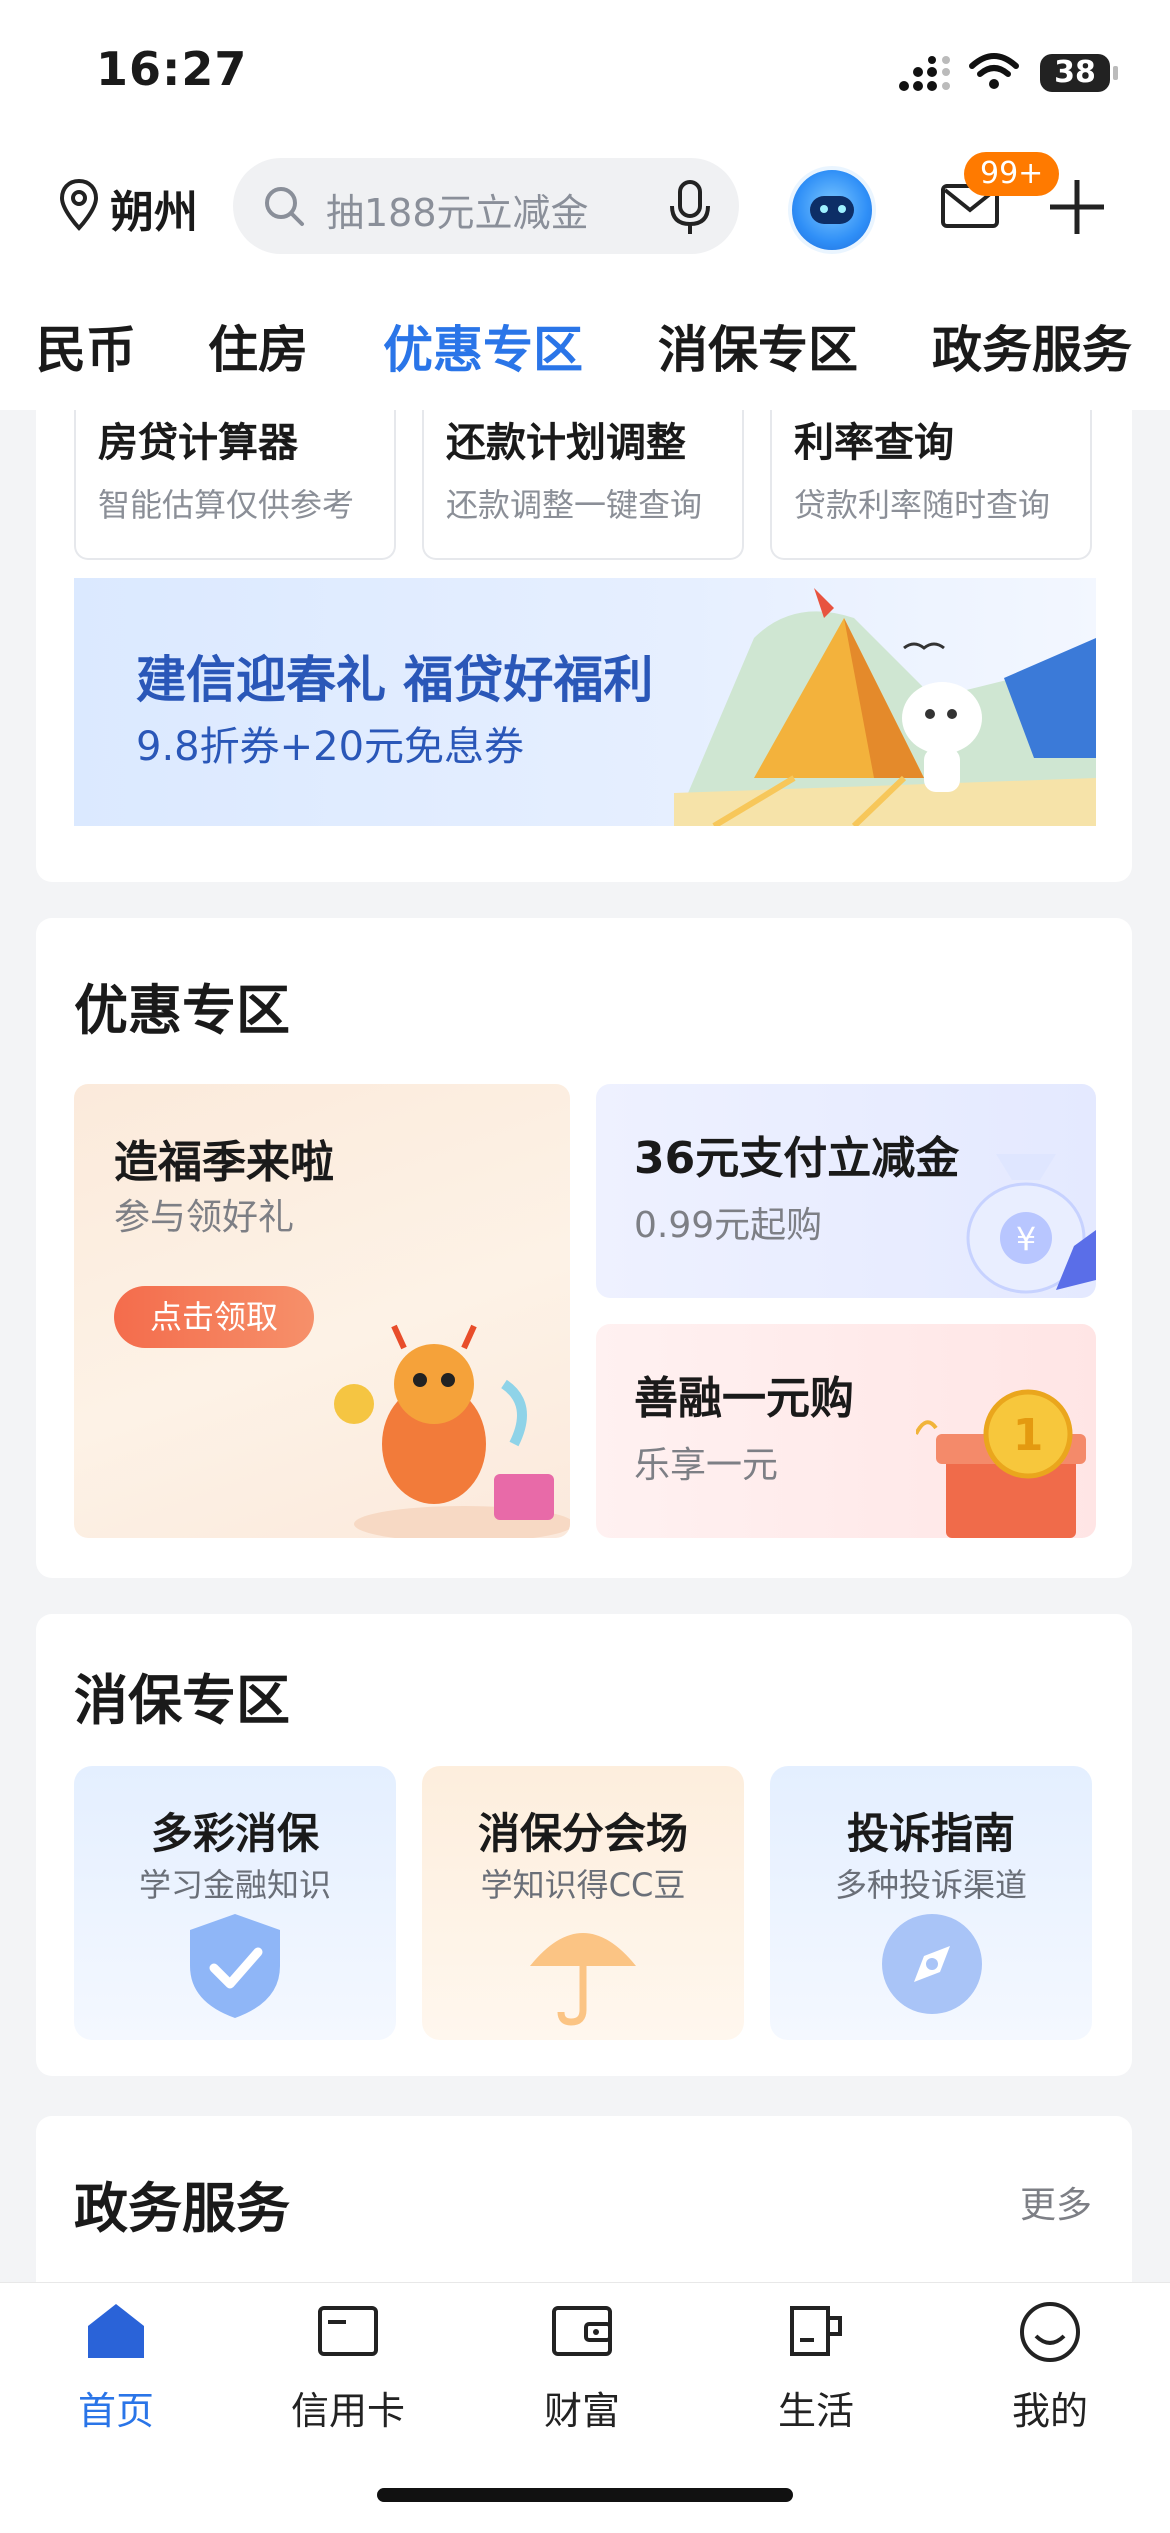 The width and height of the screenshot is (1170, 2533). I want to click on claim-button: 点击领取, so click(214, 1317).